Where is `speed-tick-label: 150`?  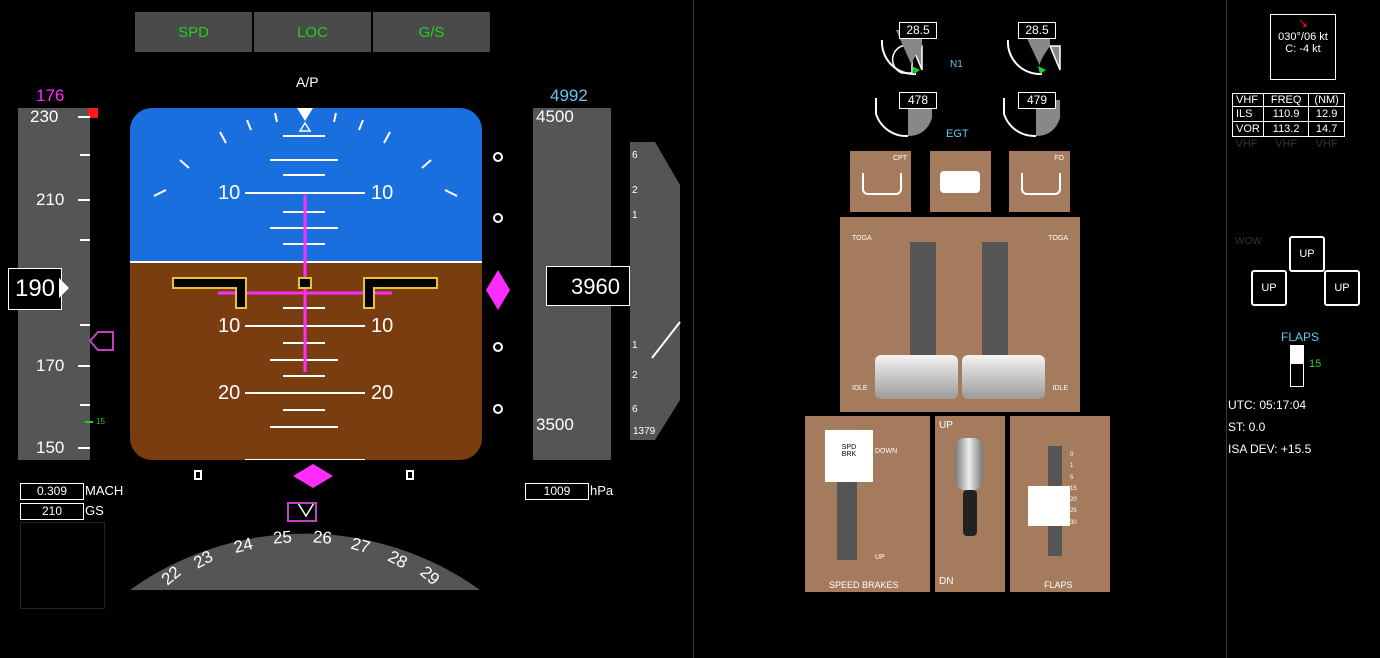 speed-tick-label: 150 is located at coordinates (50, 447).